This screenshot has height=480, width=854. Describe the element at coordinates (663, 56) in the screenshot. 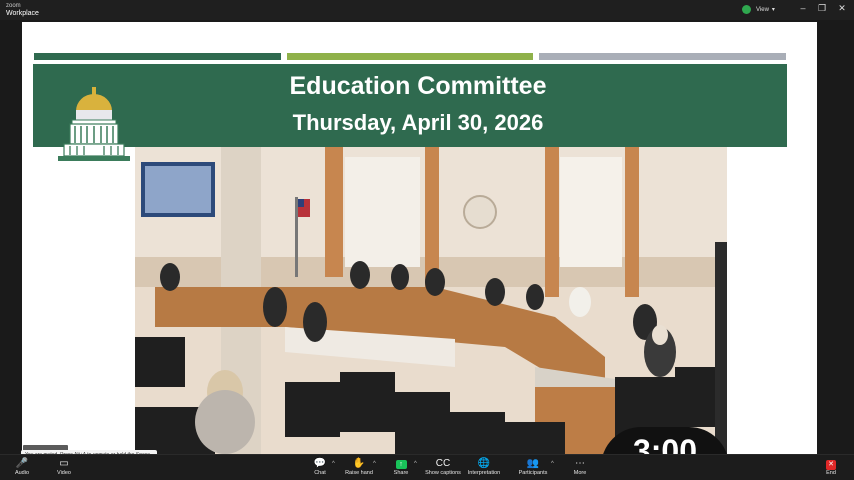

I see `accent-bar-gray` at that location.